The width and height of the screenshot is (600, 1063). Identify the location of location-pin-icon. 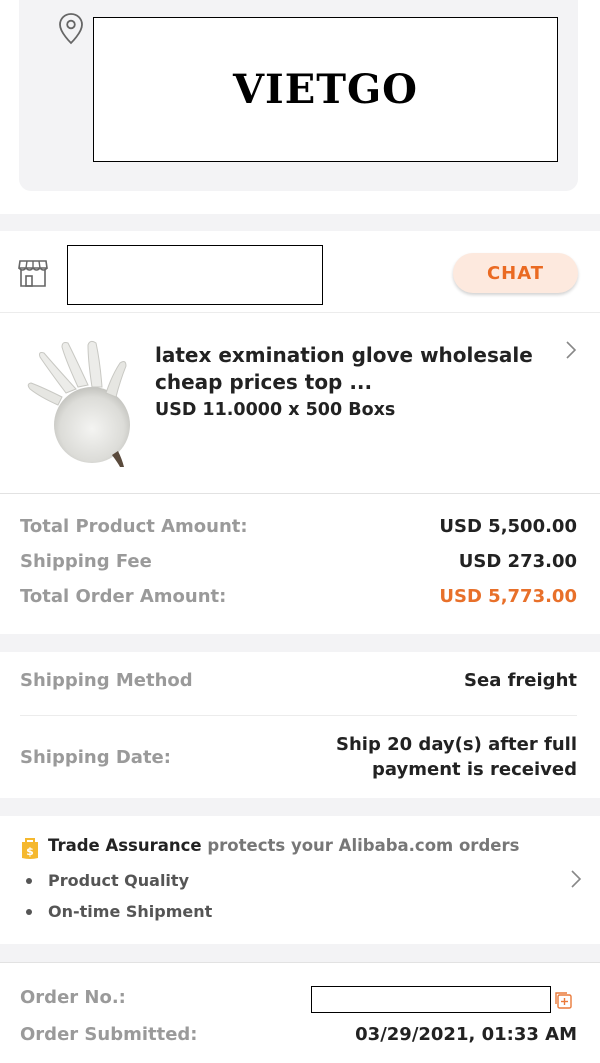
(71, 29).